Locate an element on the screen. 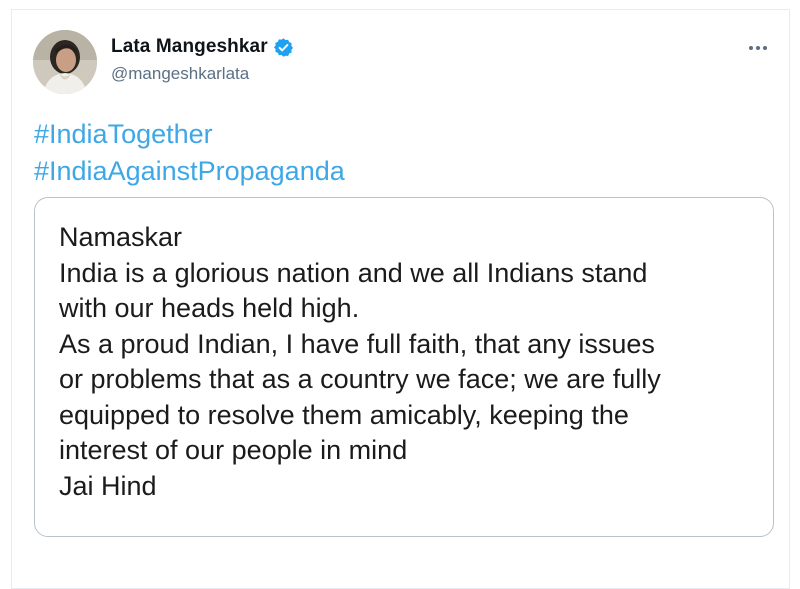 The height and width of the screenshot is (589, 800). more-options-icon is located at coordinates (751, 48).